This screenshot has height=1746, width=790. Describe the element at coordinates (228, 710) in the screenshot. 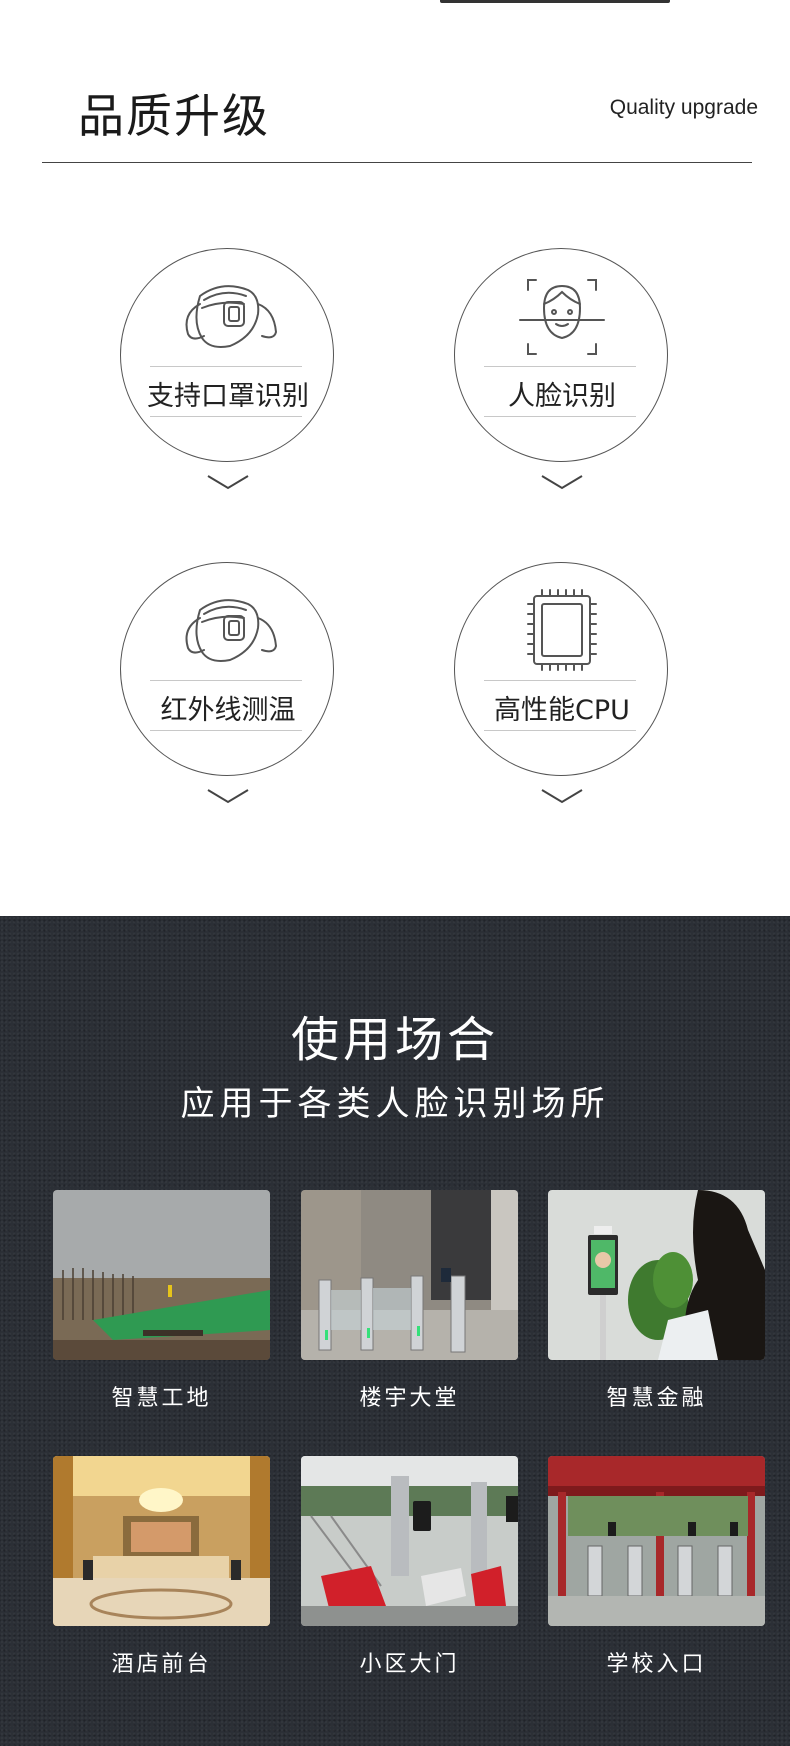

I see `feature-label: 红外线测温` at that location.